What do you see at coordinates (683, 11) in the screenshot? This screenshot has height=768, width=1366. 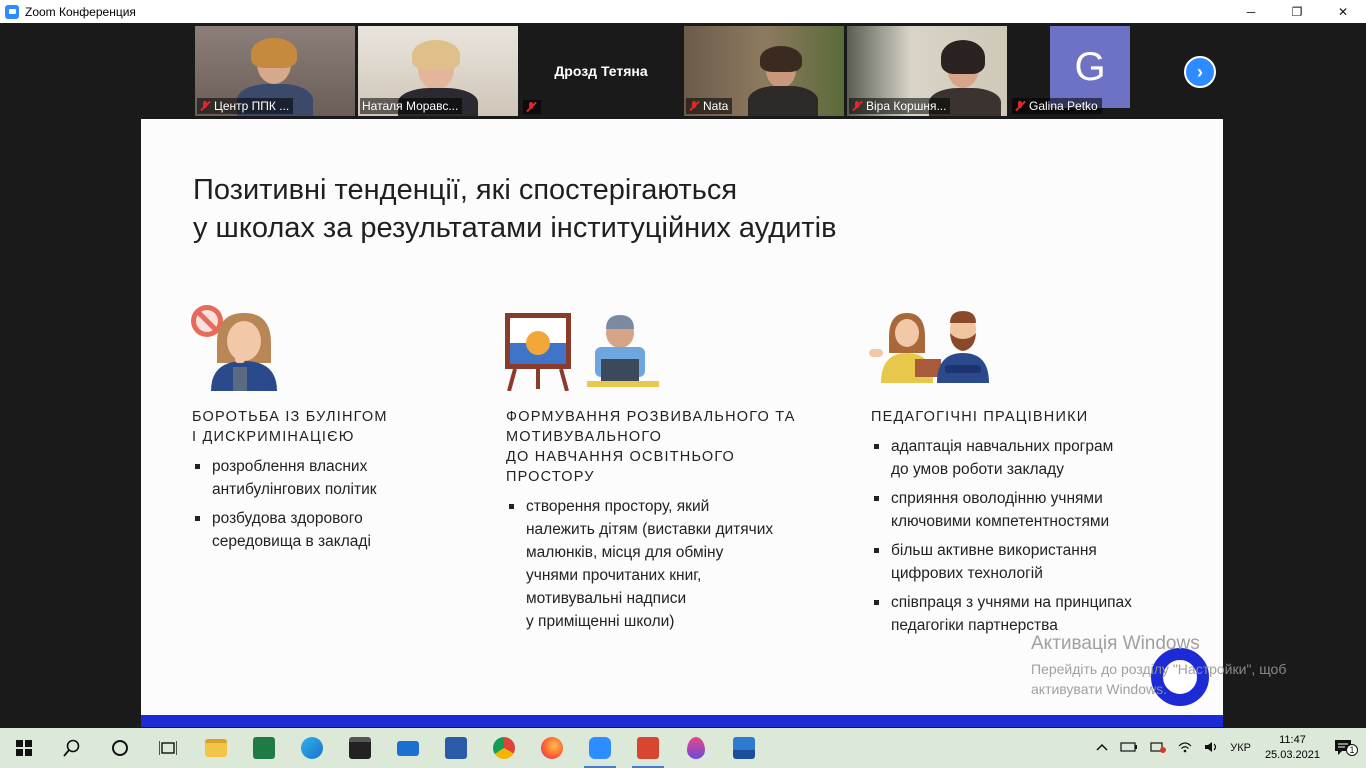 I see `window-titlebar: Zoom Конференция ─ ❐ ✕` at bounding box center [683, 11].